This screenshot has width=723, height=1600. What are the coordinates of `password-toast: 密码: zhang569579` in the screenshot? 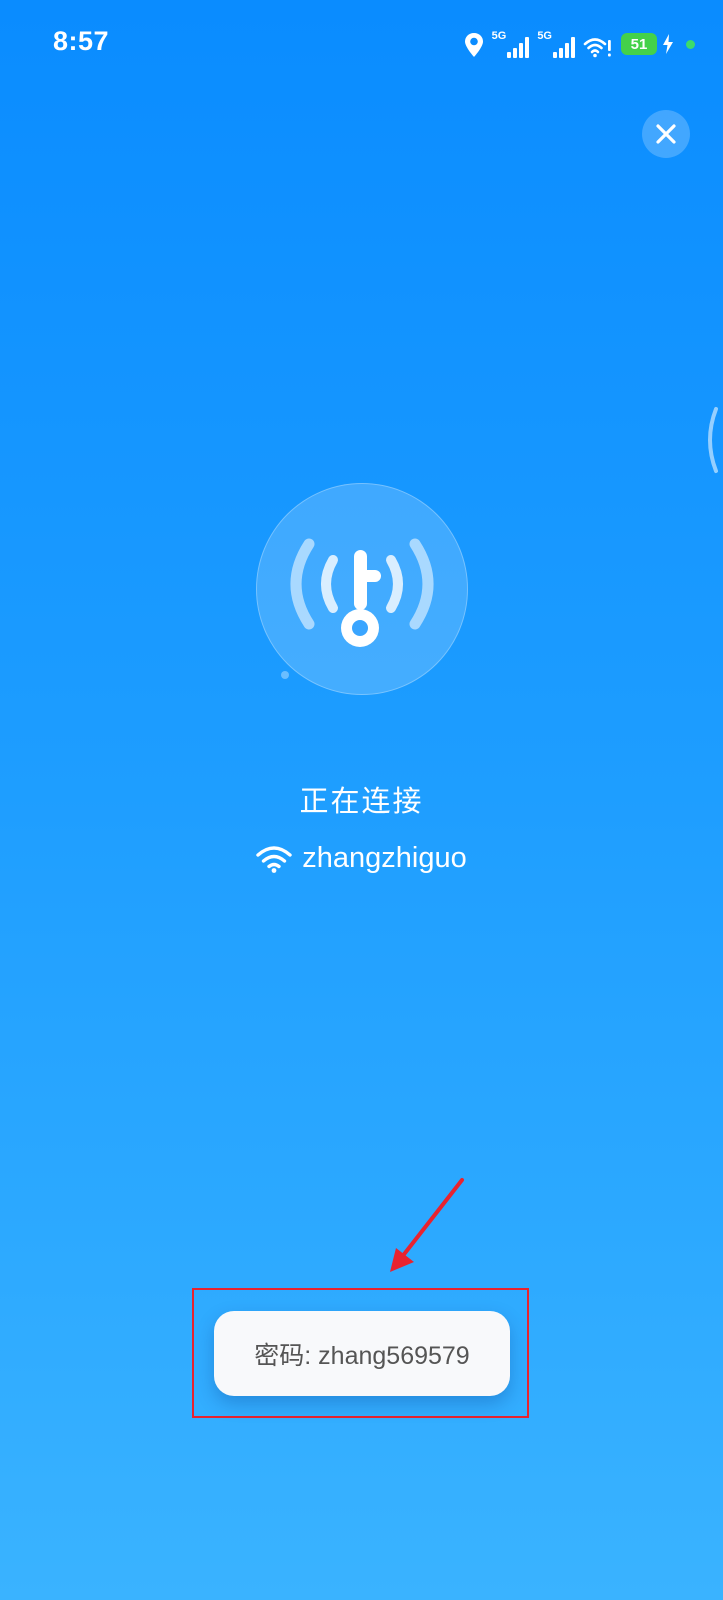 It's located at (362, 1353).